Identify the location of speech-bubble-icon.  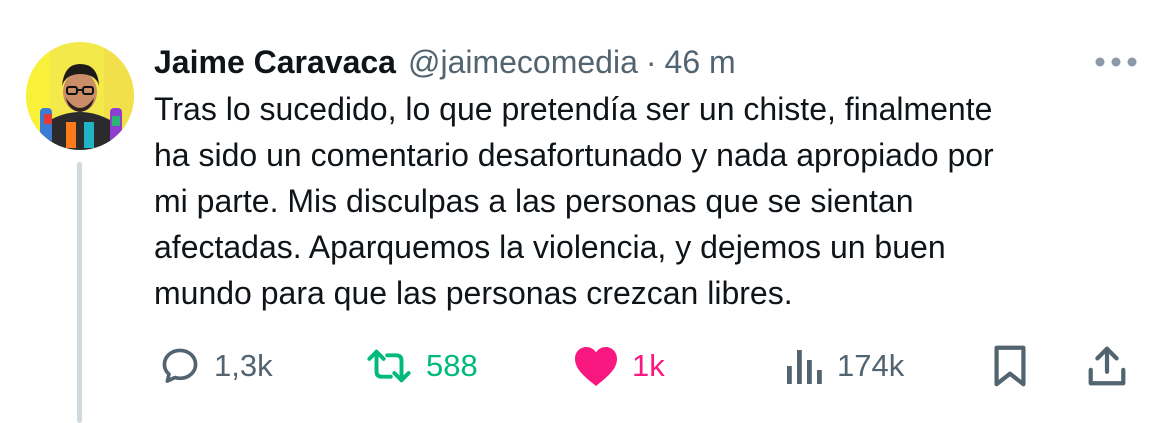
(180, 365).